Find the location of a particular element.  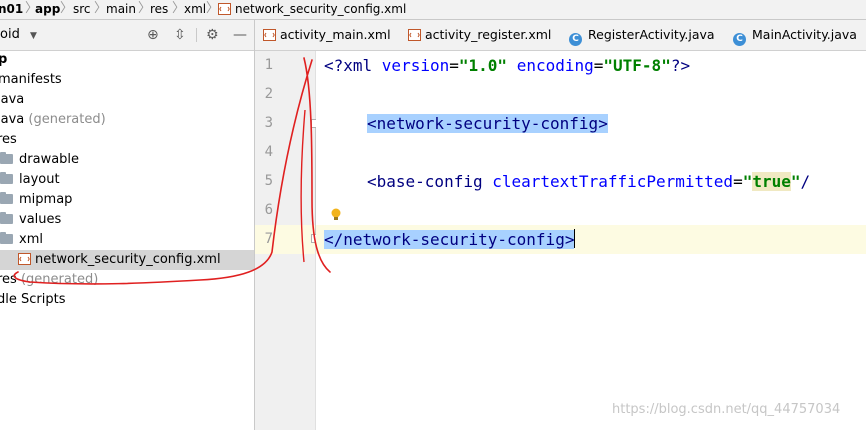

network-security-config-open-tag: <network-security-config> is located at coordinates (487, 123).